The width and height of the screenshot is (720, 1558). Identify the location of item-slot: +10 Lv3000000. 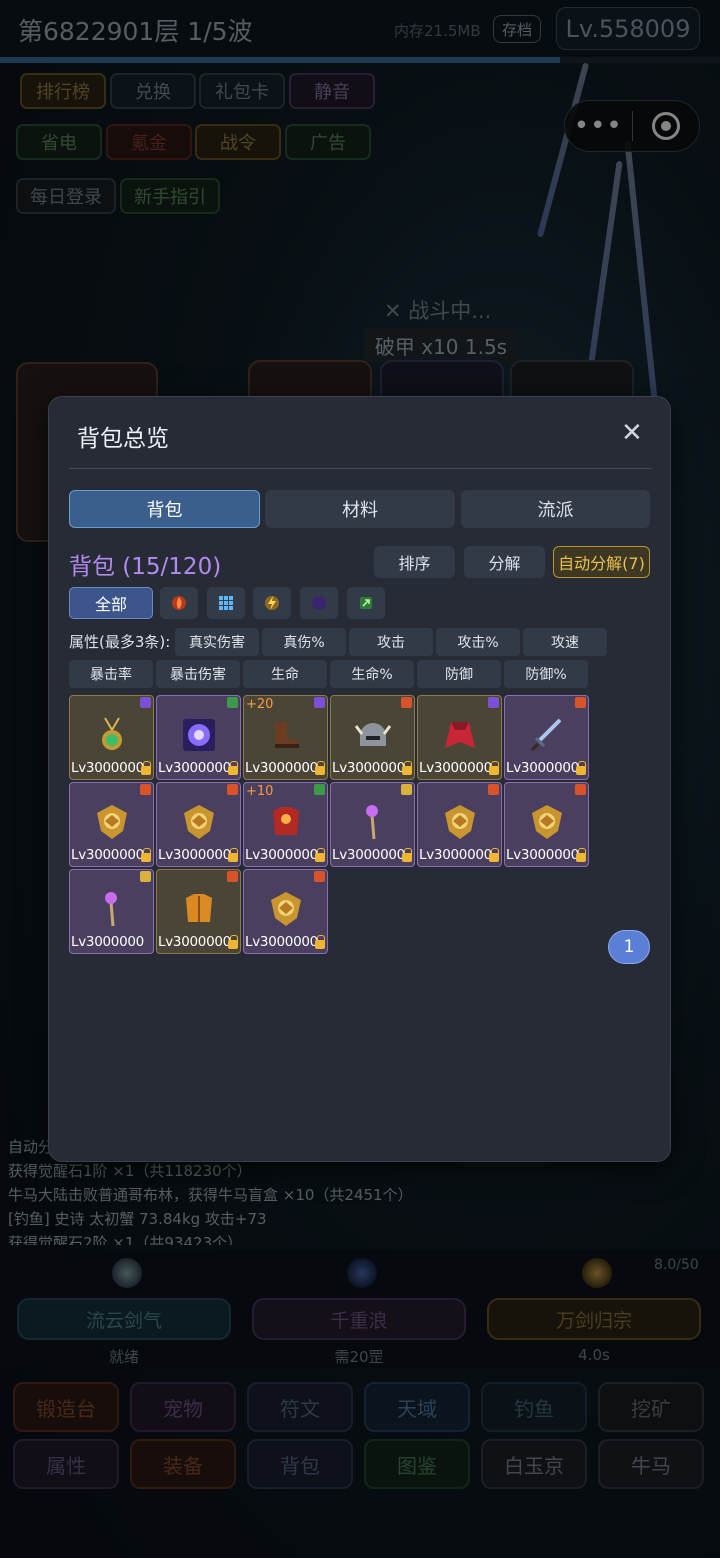
(285, 824).